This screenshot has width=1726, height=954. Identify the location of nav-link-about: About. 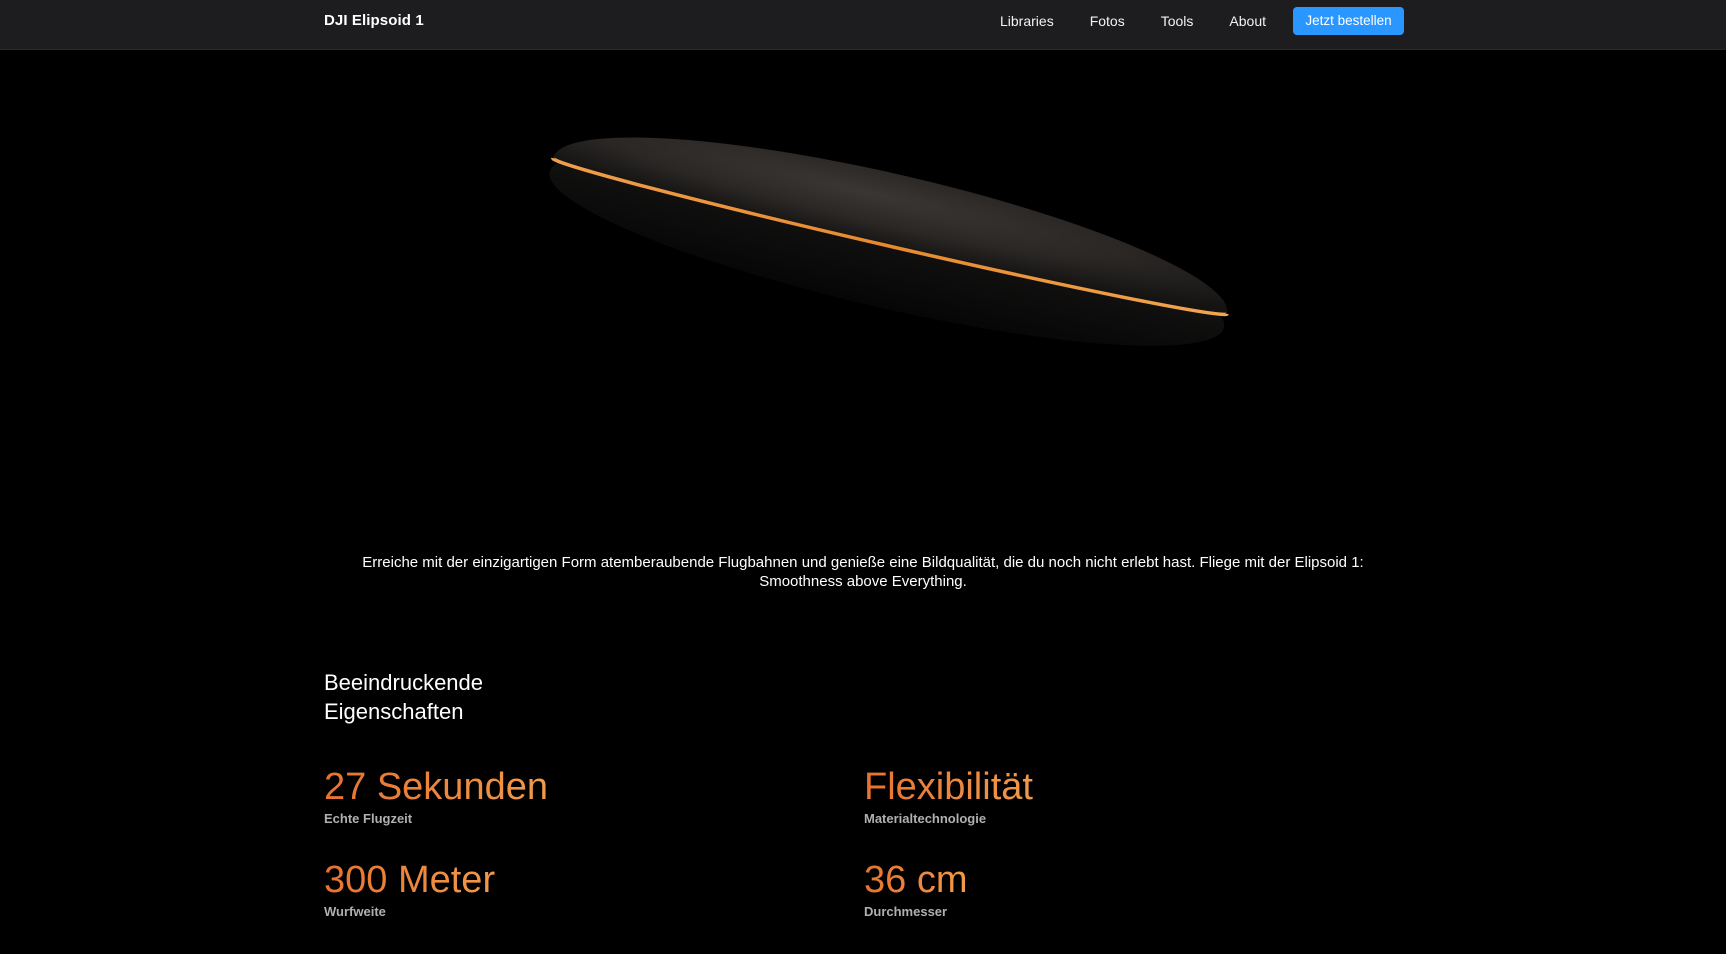
(1247, 21).